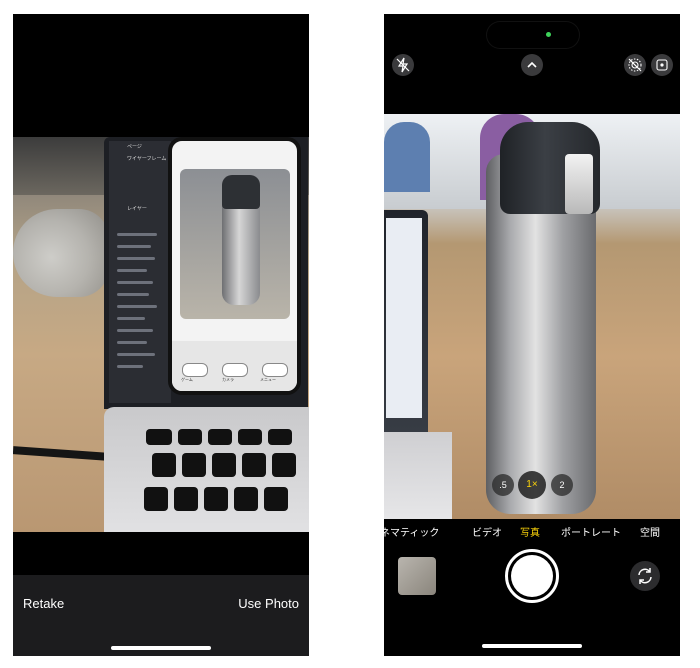 This screenshot has height=668, width=700. I want to click on laptop-base-edge, so click(418, 475).